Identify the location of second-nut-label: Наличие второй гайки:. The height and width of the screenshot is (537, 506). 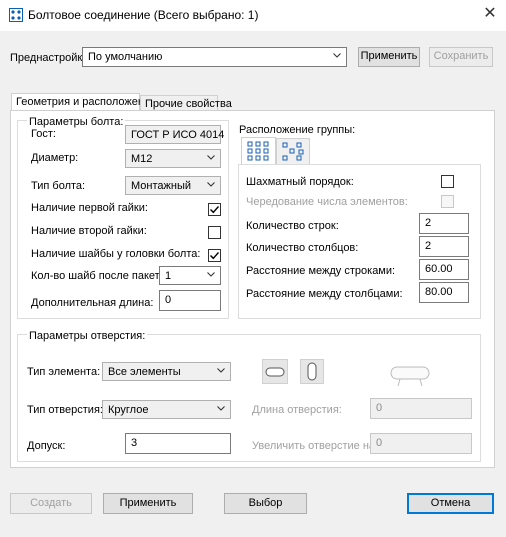
(89, 231).